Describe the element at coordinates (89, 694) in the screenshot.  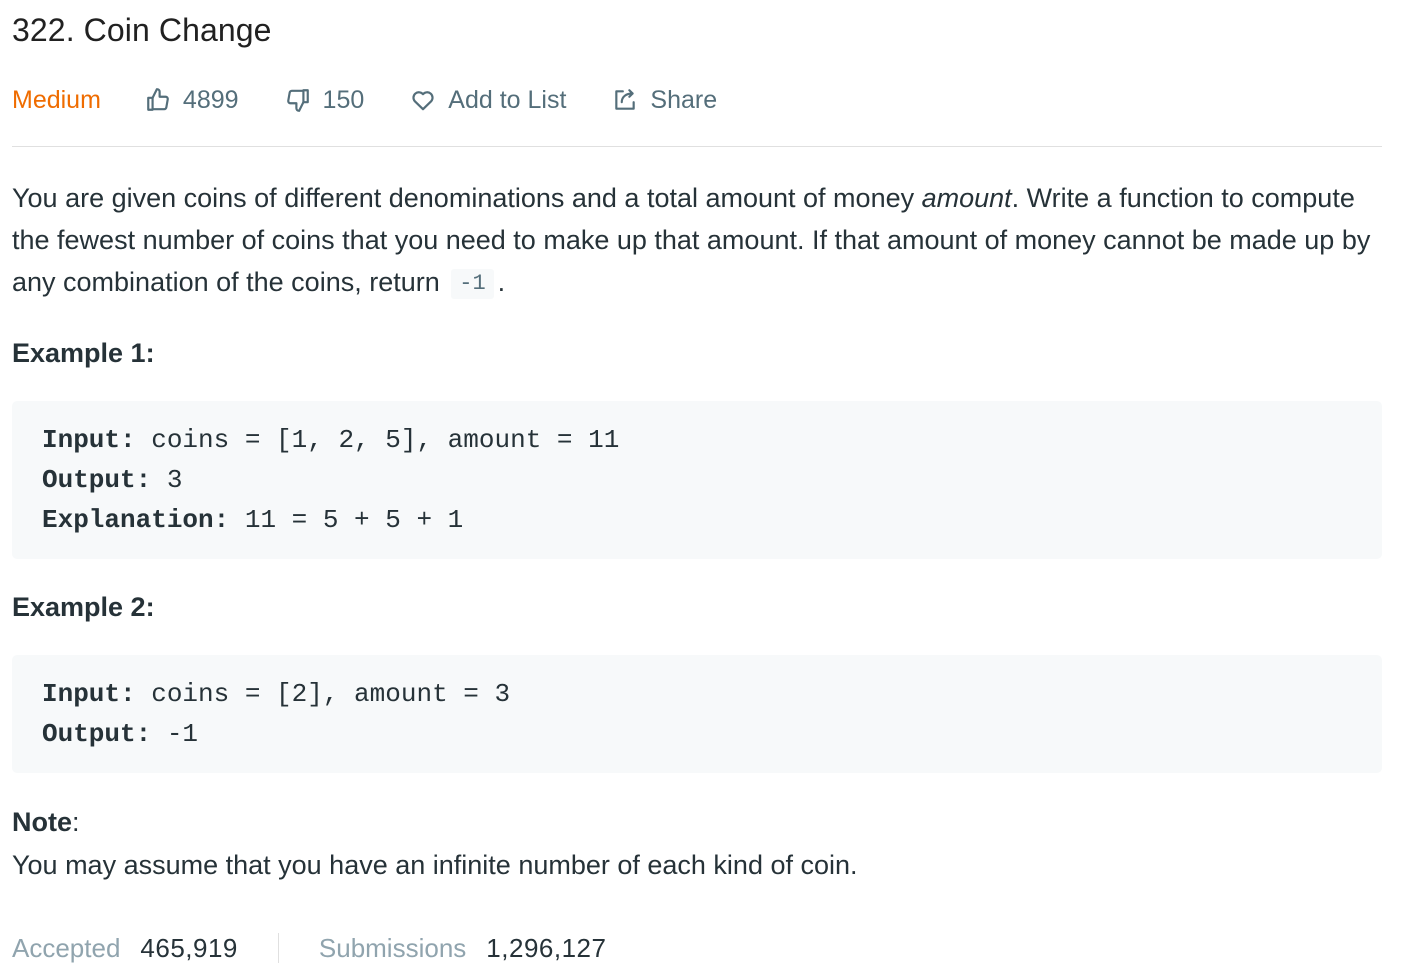
I see `example-2-input-key: Input:` at that location.